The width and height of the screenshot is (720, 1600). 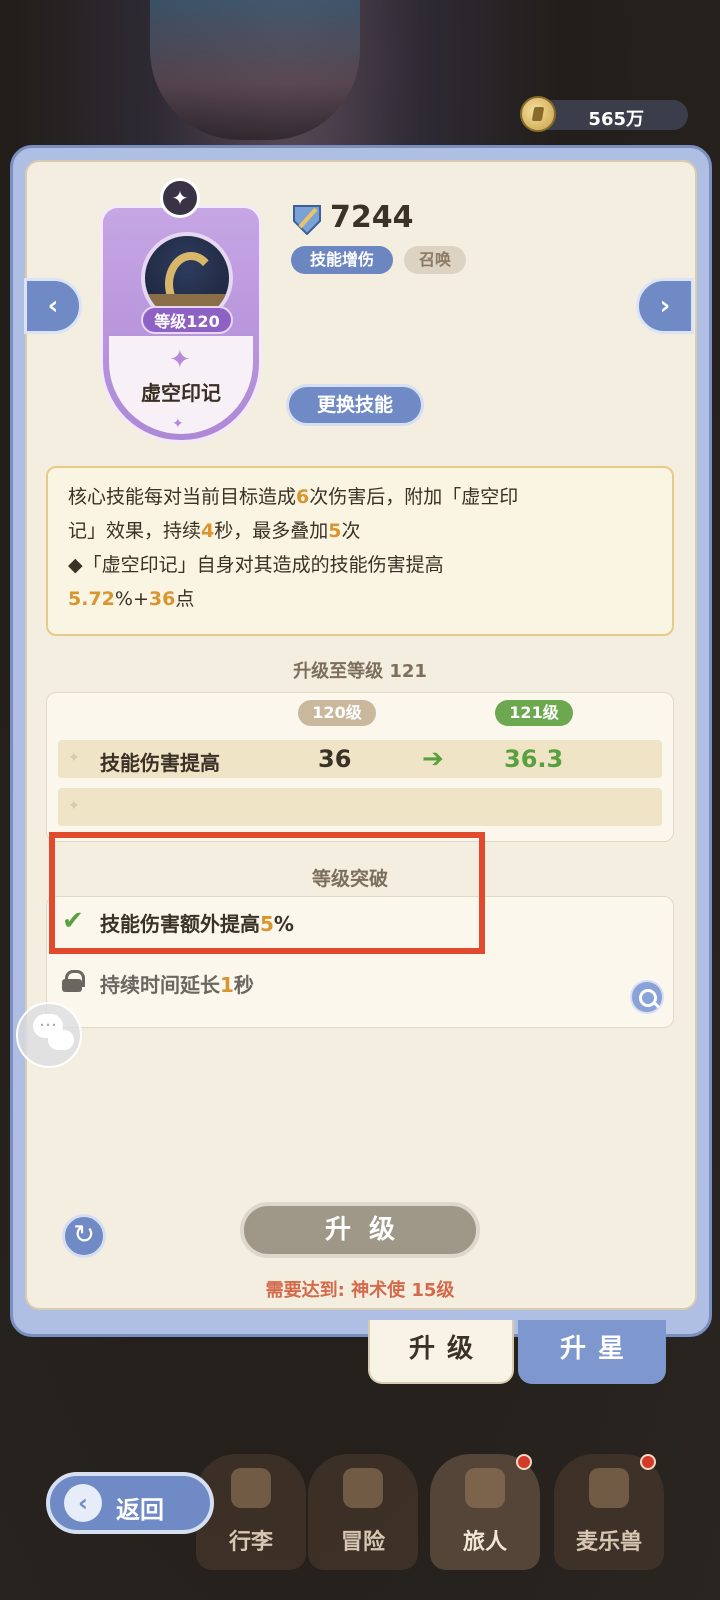 What do you see at coordinates (360, 671) in the screenshot?
I see `upgrade-title: 升级至等级 121` at bounding box center [360, 671].